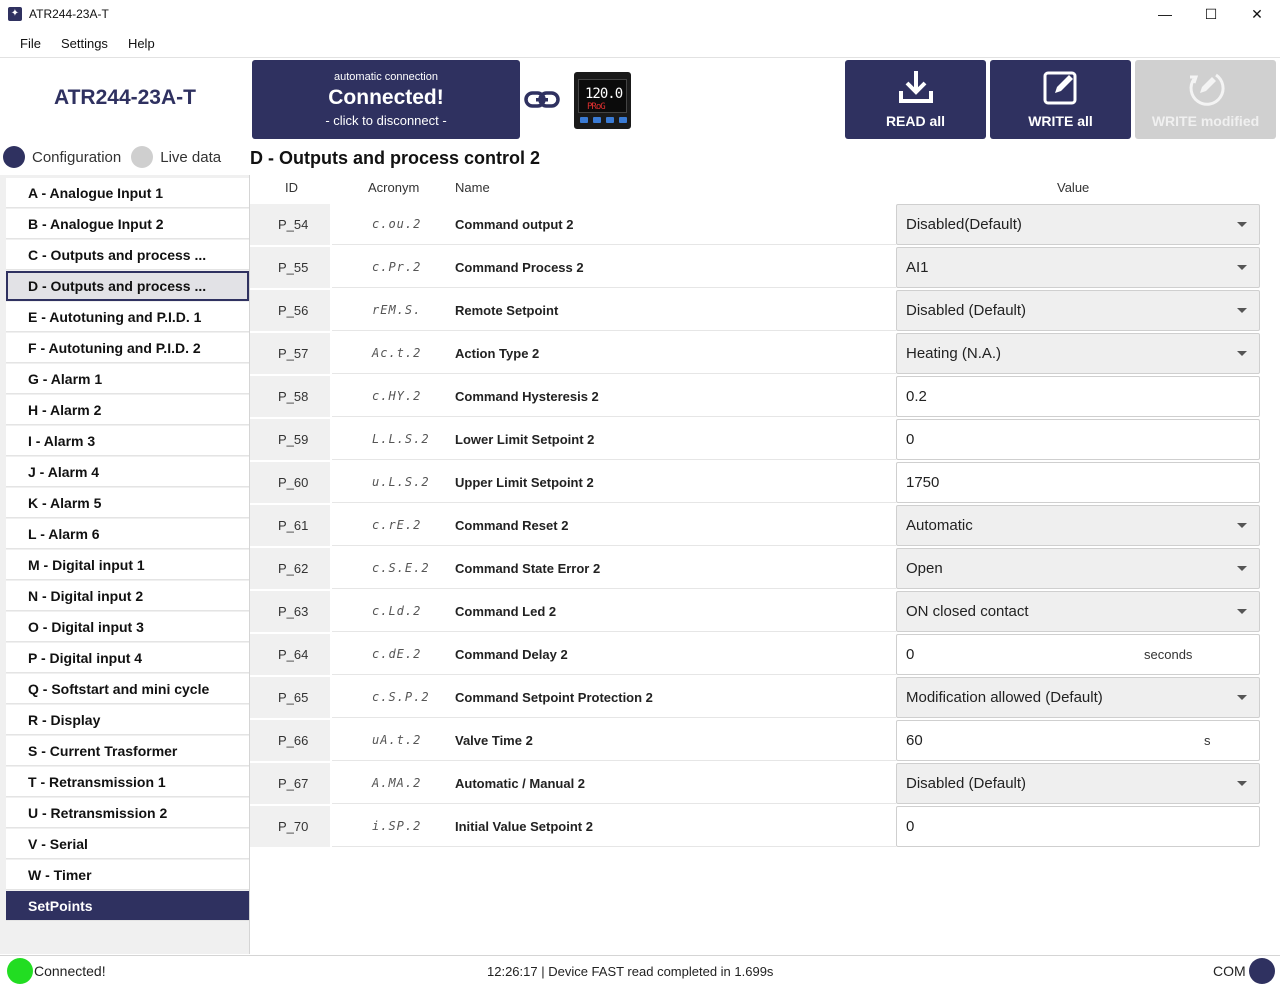 This screenshot has height=985, width=1280. What do you see at coordinates (127, 348) in the screenshot?
I see `sidebar-item: F - Autotuning and P.I.D. 2` at bounding box center [127, 348].